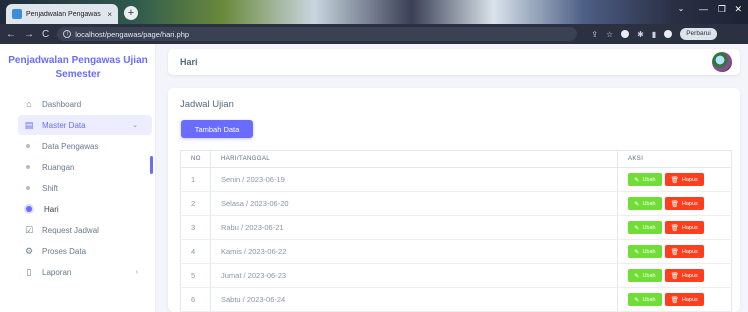 The width and height of the screenshot is (748, 312). What do you see at coordinates (109, 14) in the screenshot?
I see `close-tab-icon: ×` at bounding box center [109, 14].